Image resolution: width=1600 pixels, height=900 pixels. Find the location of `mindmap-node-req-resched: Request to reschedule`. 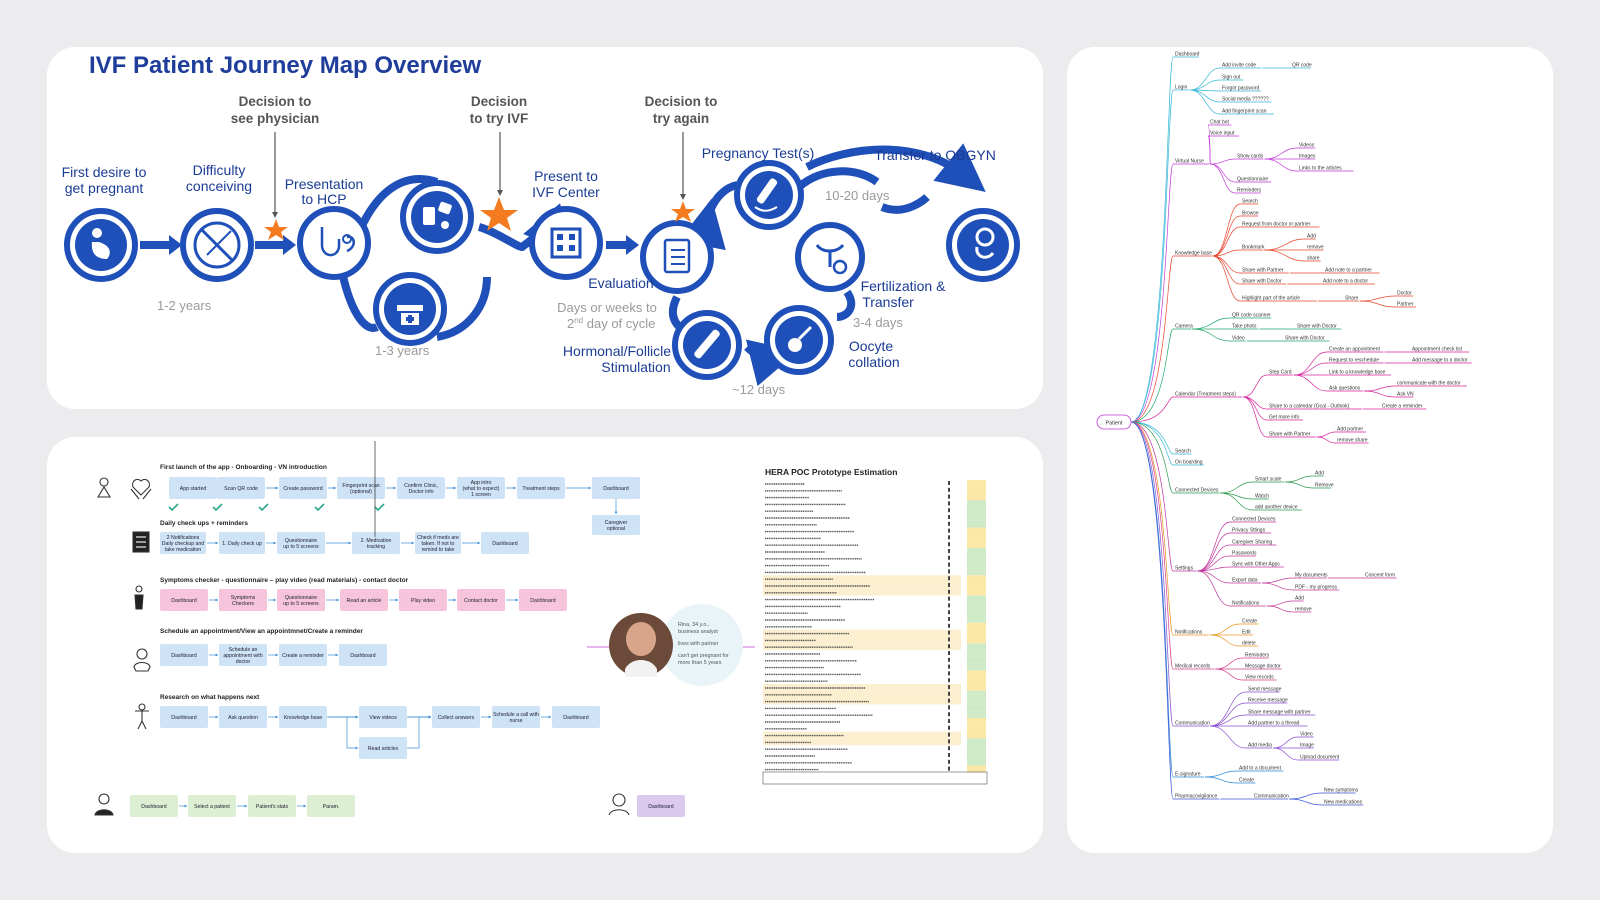

mindmap-node-req-resched: Request to reschedule is located at coordinates (1354, 361).